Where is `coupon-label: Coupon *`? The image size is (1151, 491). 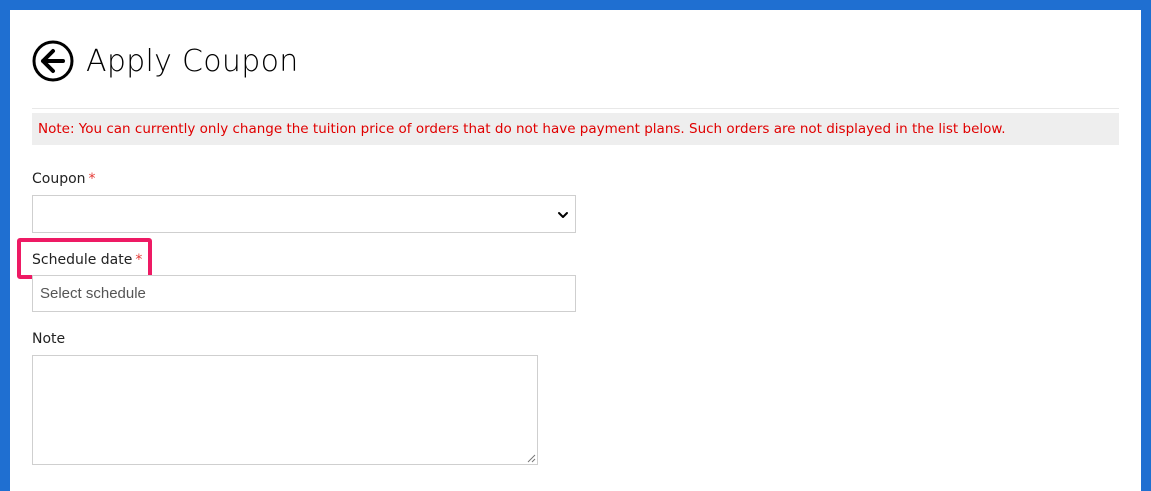
coupon-label: Coupon * is located at coordinates (64, 179).